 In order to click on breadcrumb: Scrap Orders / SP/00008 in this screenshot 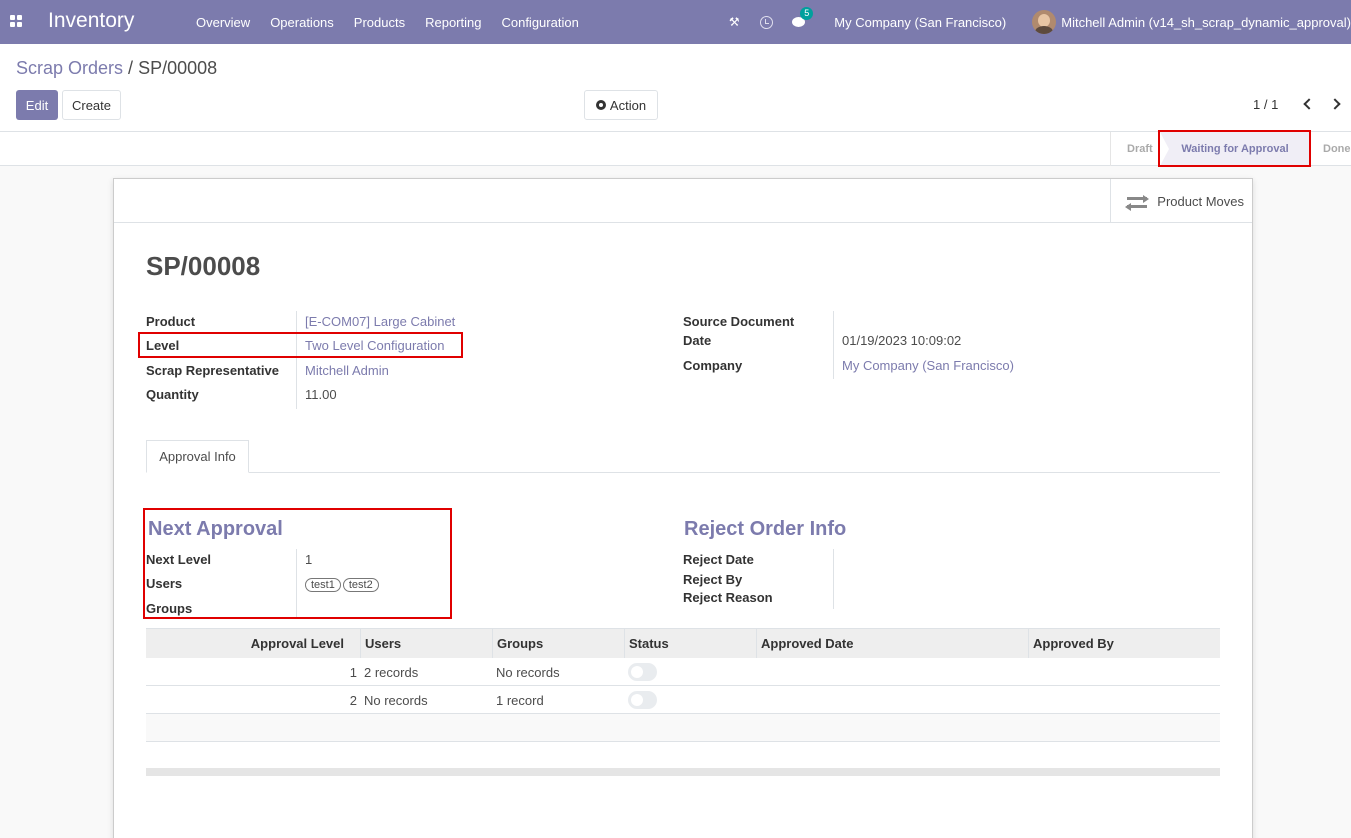, I will do `click(116, 68)`.